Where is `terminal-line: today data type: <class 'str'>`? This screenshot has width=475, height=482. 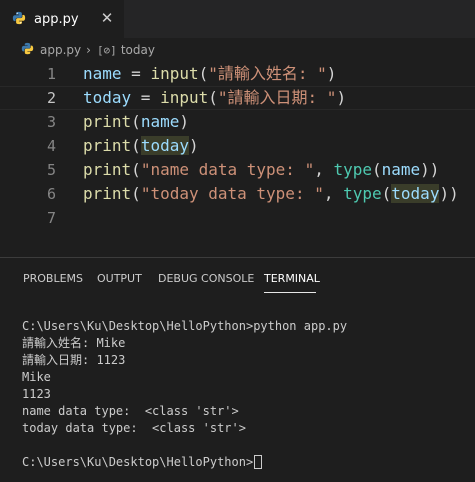
terminal-line: today data type: <class 'str'> is located at coordinates (134, 428).